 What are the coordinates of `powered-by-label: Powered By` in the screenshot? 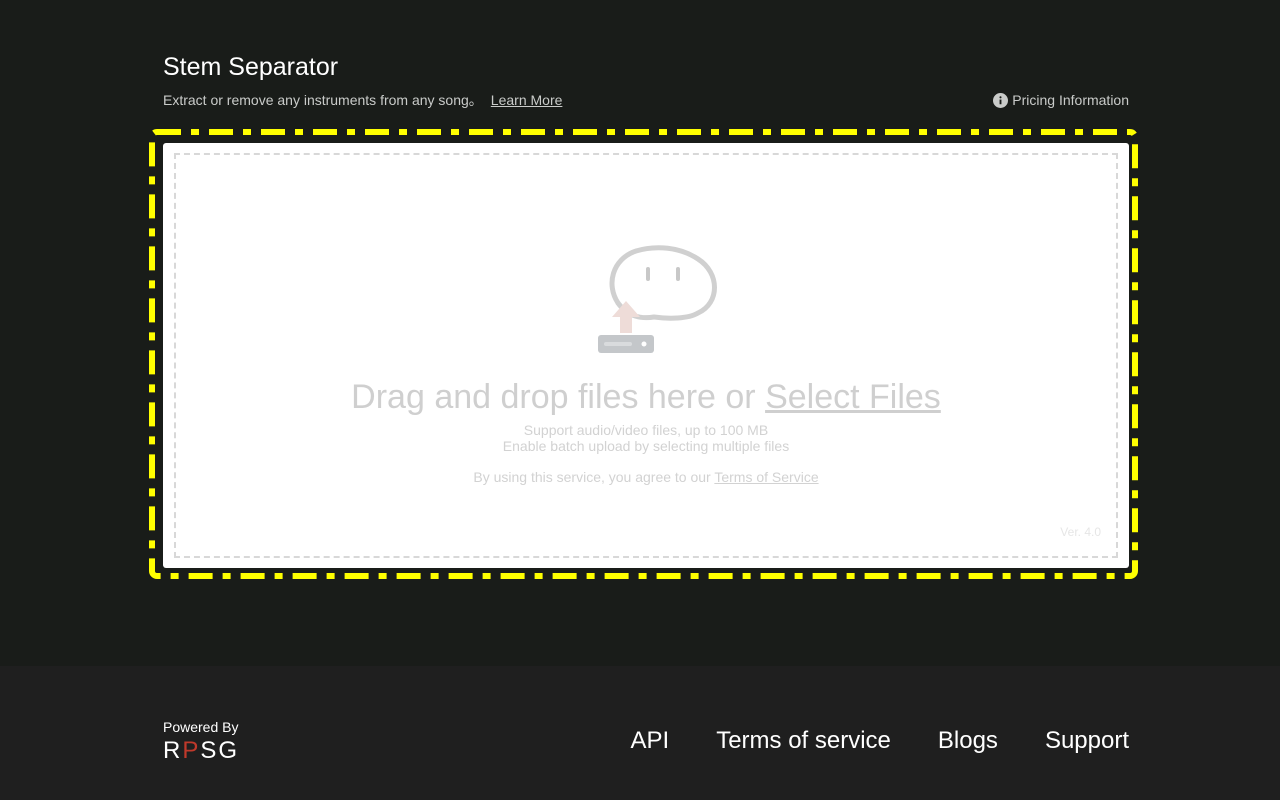 It's located at (201, 727).